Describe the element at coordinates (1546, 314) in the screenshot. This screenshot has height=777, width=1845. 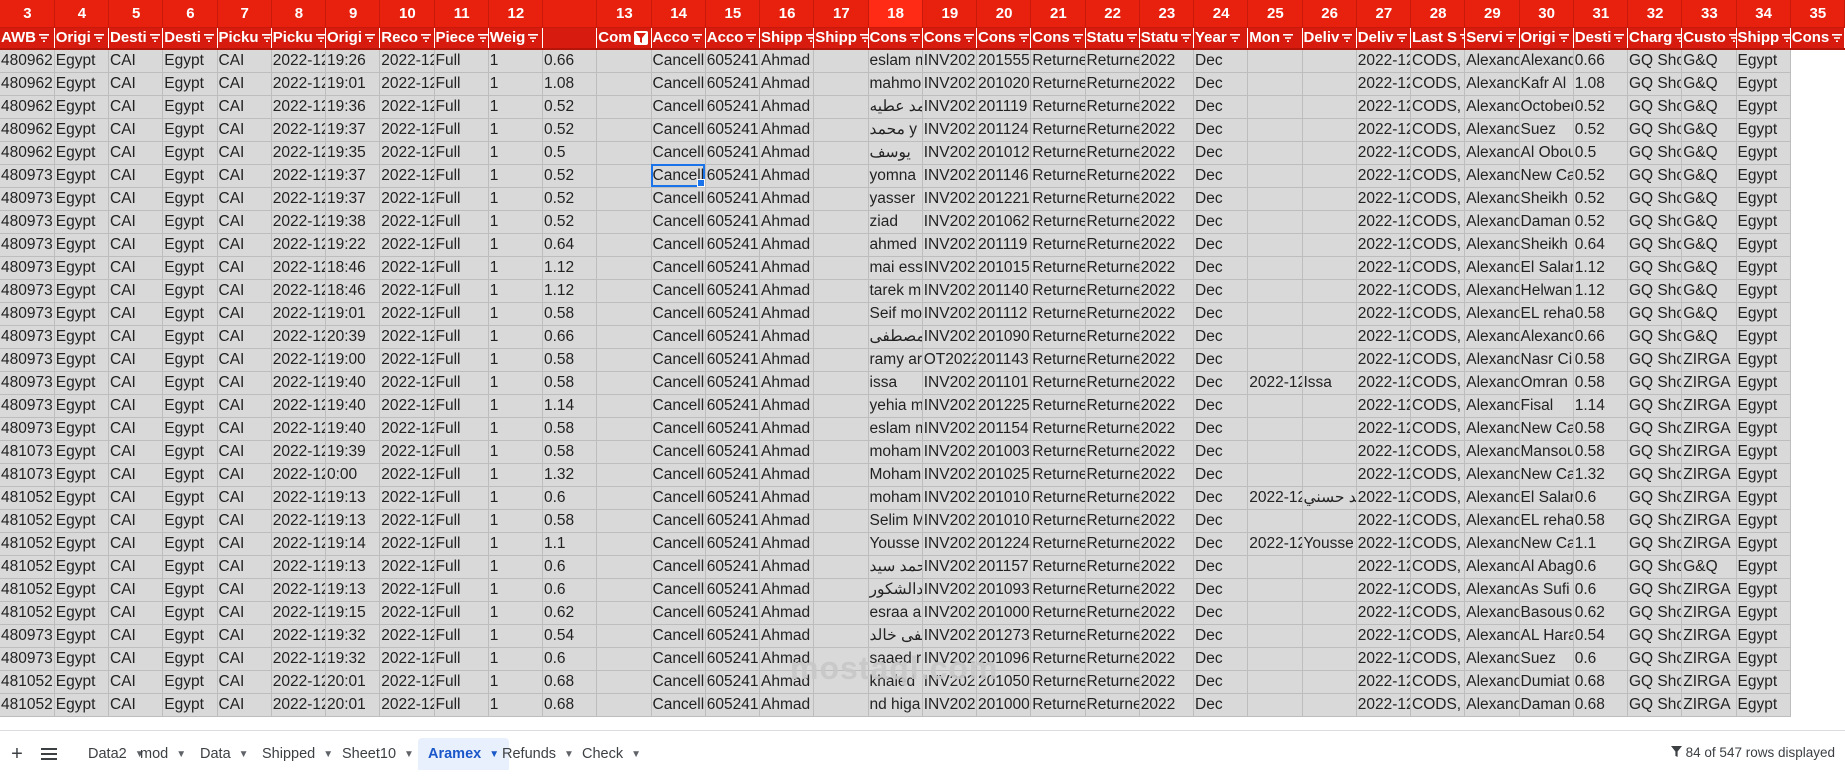
I see `table-cell: EL reha` at that location.